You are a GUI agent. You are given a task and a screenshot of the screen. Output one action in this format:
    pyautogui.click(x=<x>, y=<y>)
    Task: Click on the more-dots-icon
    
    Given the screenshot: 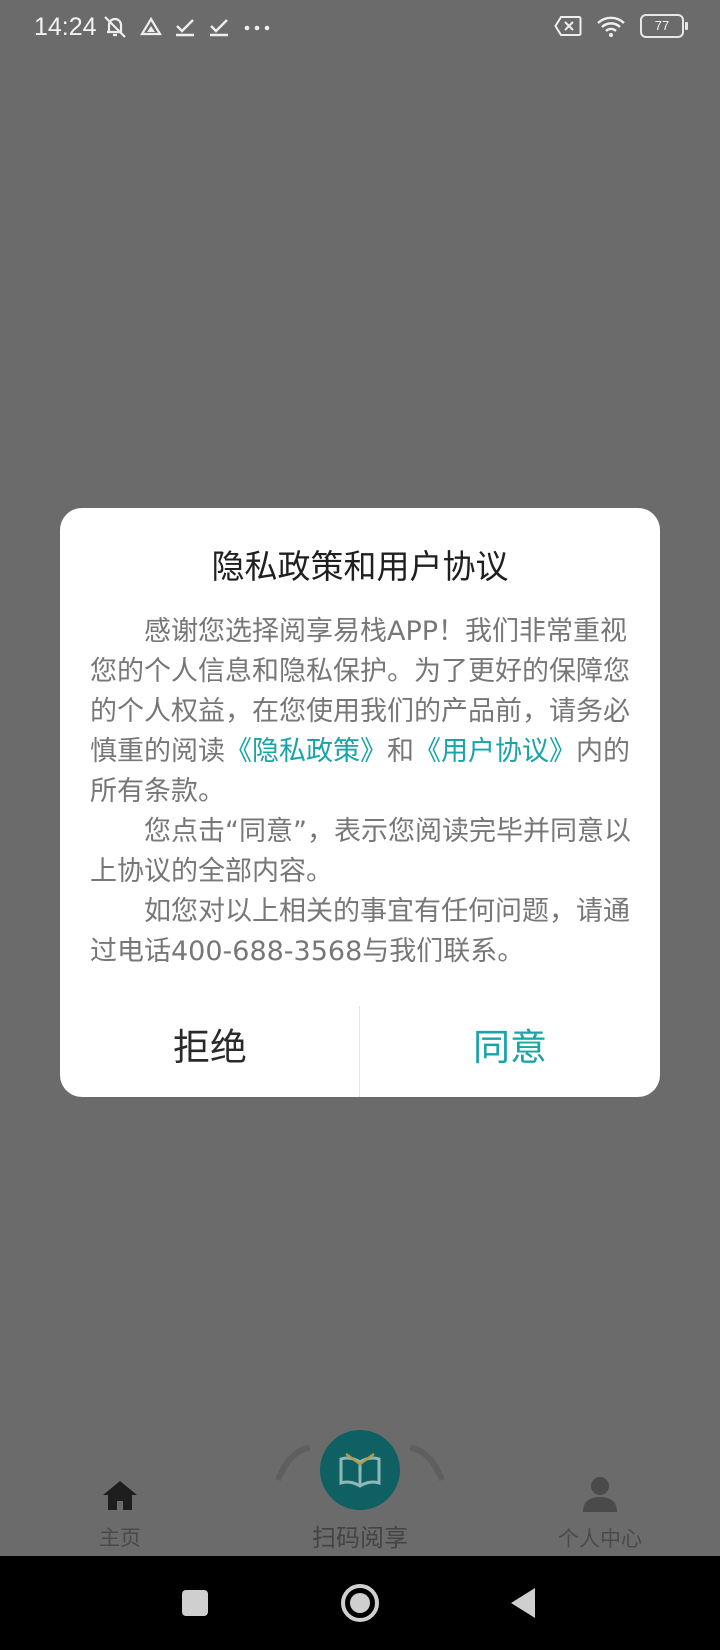 What is the action you would take?
    pyautogui.click(x=257, y=28)
    